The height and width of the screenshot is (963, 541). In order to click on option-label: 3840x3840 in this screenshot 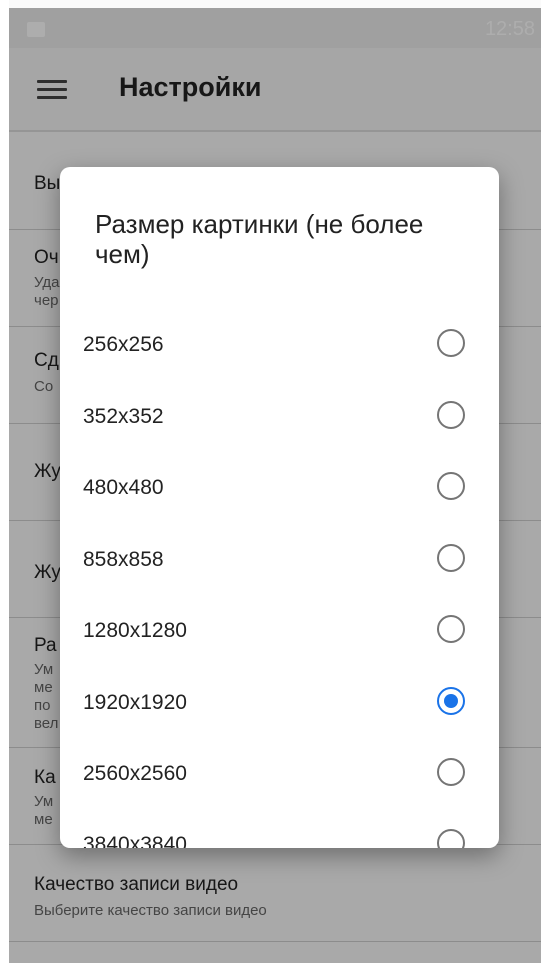, I will do `click(135, 840)`.